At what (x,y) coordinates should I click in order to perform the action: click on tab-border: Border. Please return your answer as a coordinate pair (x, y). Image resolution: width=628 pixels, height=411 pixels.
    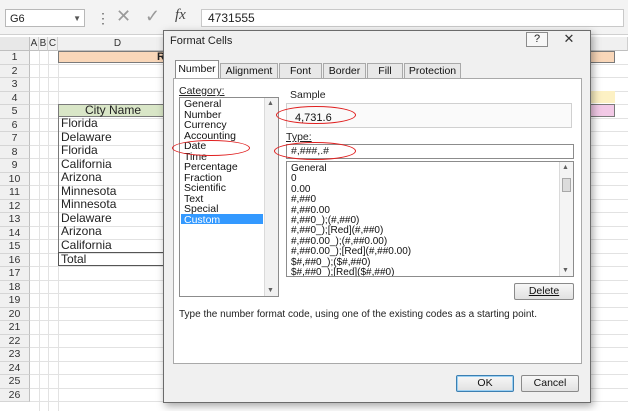
    Looking at the image, I should click on (344, 70).